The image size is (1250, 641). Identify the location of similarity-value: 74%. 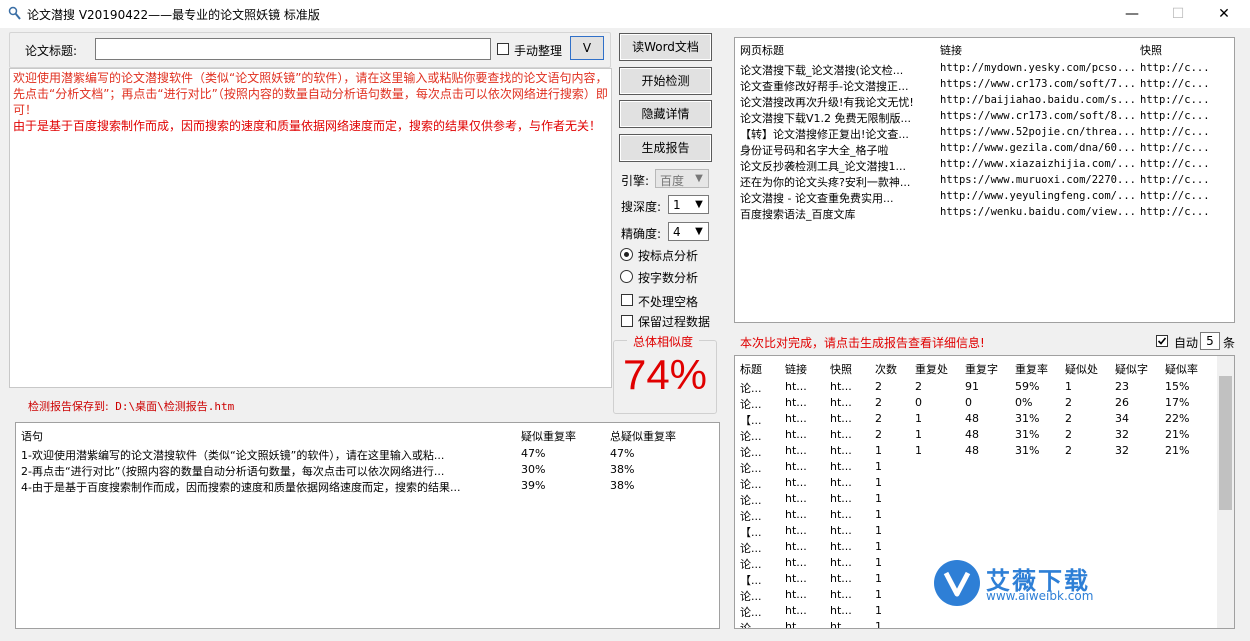
(665, 374).